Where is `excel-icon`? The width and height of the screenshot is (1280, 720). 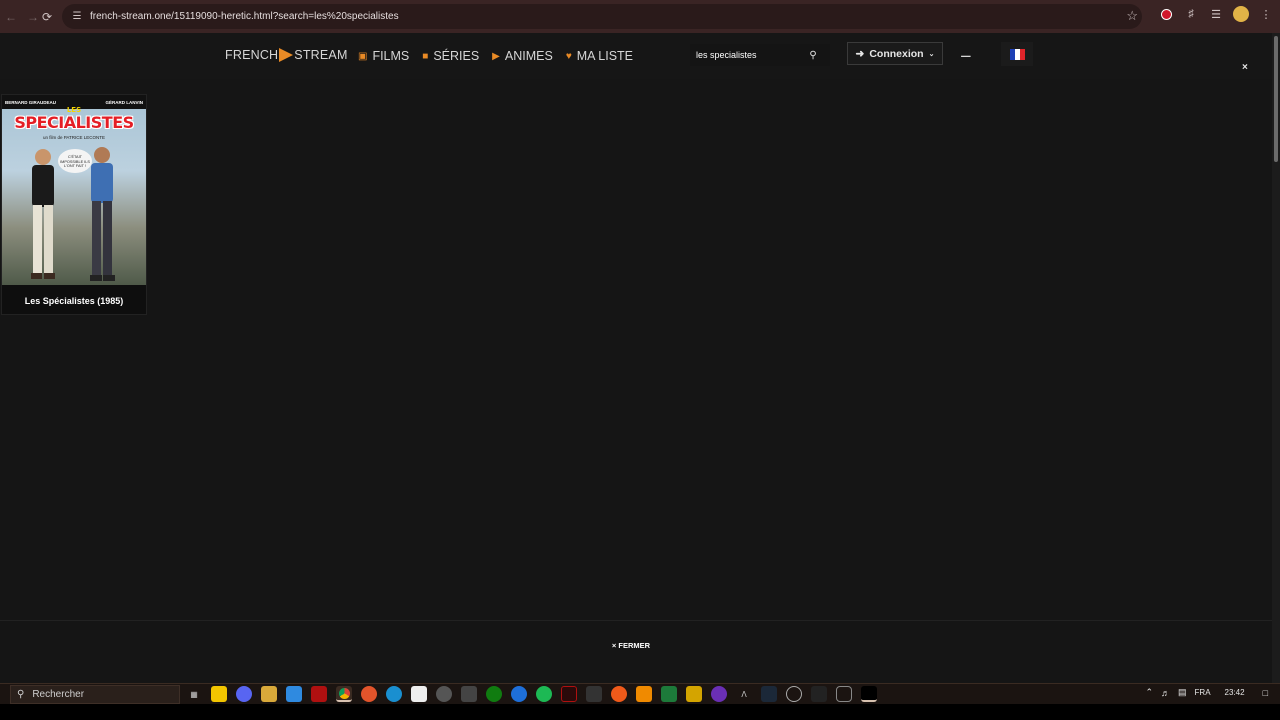
excel-icon is located at coordinates (669, 694).